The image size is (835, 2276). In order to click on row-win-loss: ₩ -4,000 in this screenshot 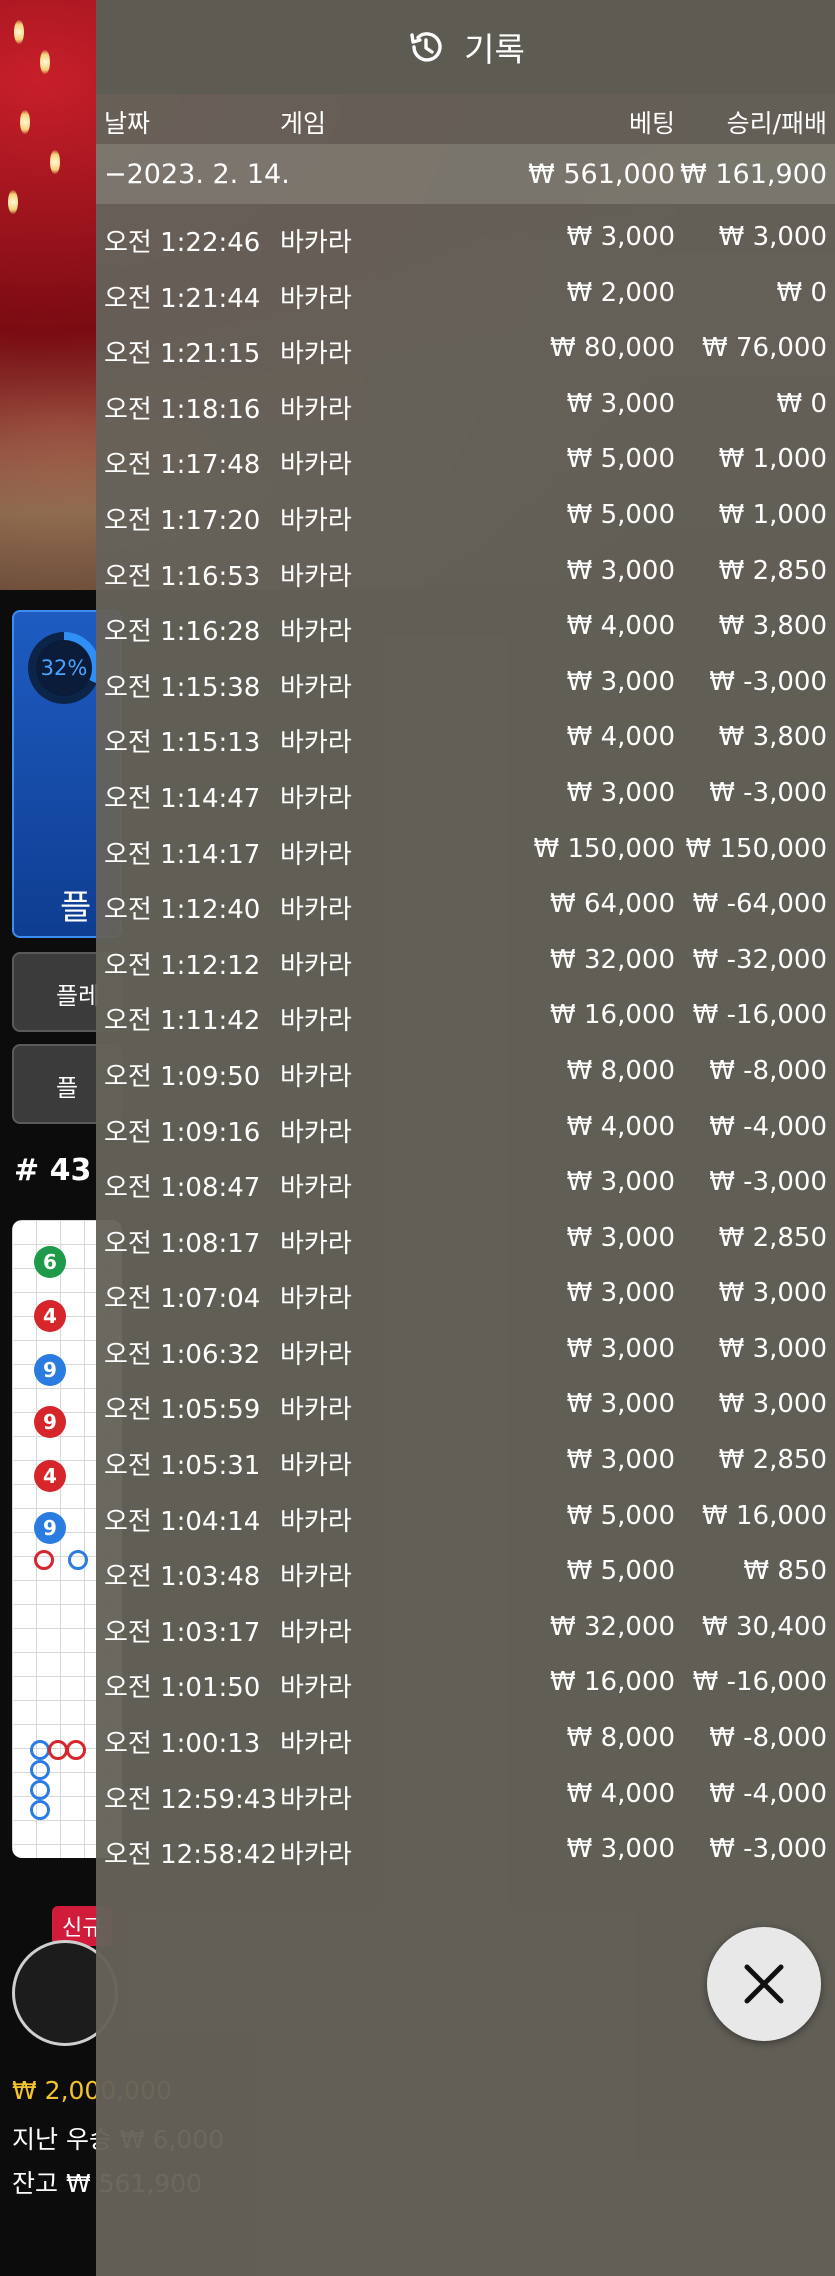, I will do `click(768, 1126)`.